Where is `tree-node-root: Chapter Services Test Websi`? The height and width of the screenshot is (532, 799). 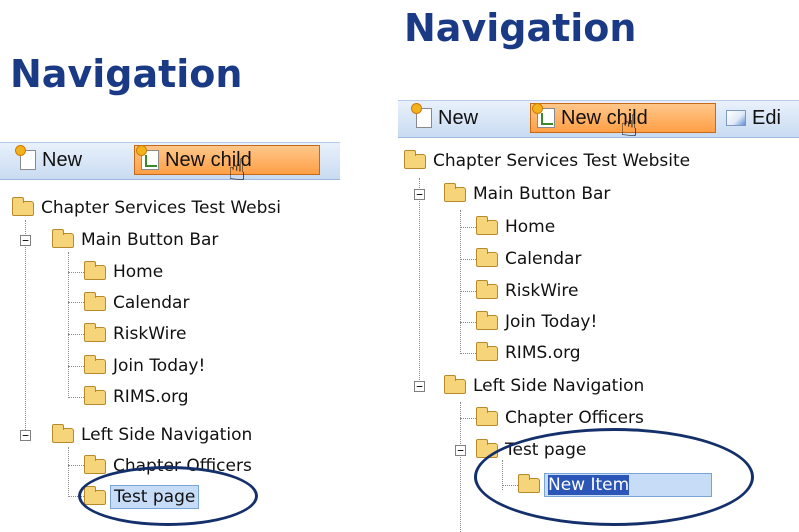 tree-node-root: Chapter Services Test Websi is located at coordinates (148, 208).